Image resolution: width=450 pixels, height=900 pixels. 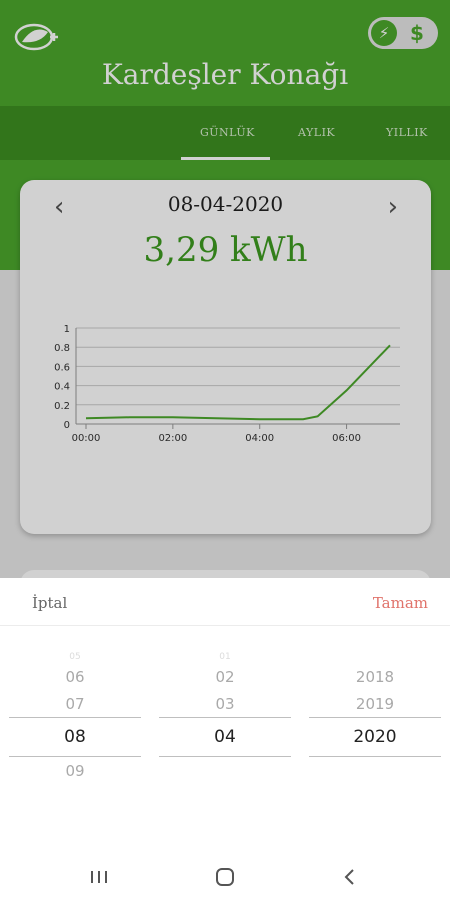 I want to click on picker-action-bar: İptal Tamam, so click(x=225, y=602).